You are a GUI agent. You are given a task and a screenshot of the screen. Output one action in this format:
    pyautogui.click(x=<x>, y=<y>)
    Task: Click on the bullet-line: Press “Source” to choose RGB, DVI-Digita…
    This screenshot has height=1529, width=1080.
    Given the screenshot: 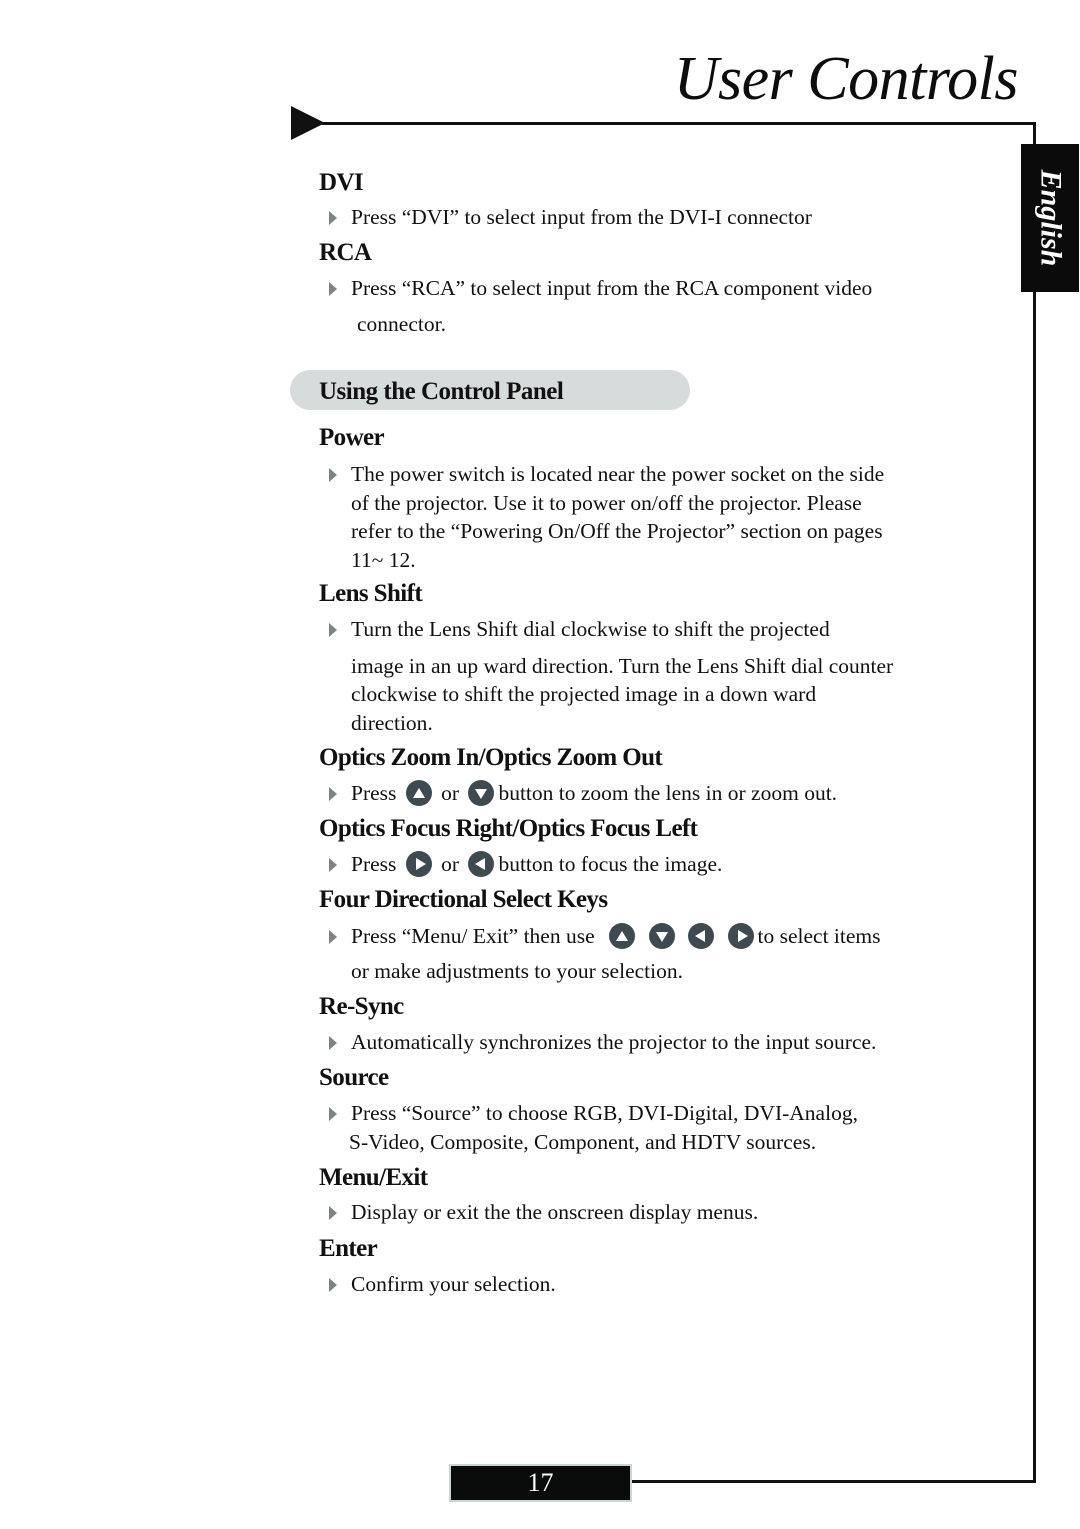 What is the action you would take?
    pyautogui.click(x=604, y=1113)
    